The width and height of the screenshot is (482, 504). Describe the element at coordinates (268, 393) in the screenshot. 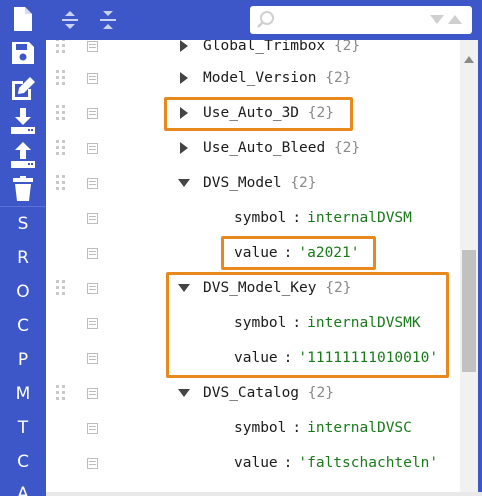

I see `node-label: DVS_Catalog {2}` at that location.